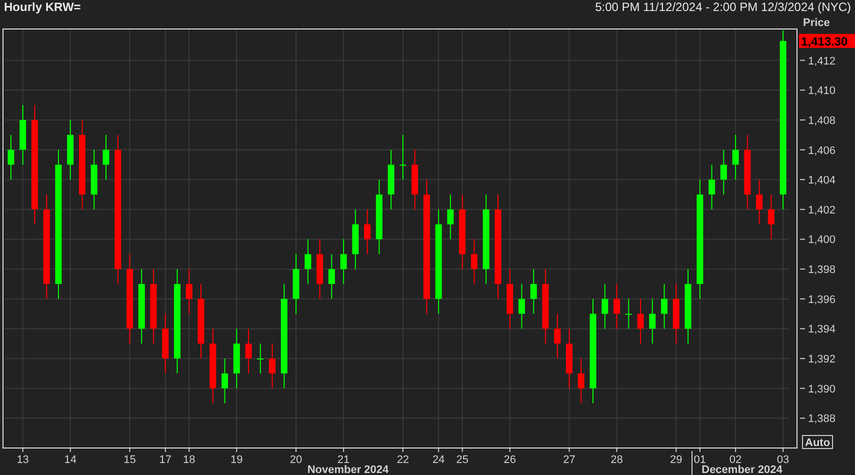 Image resolution: width=855 pixels, height=475 pixels. I want to click on axis-label: 29, so click(676, 460).